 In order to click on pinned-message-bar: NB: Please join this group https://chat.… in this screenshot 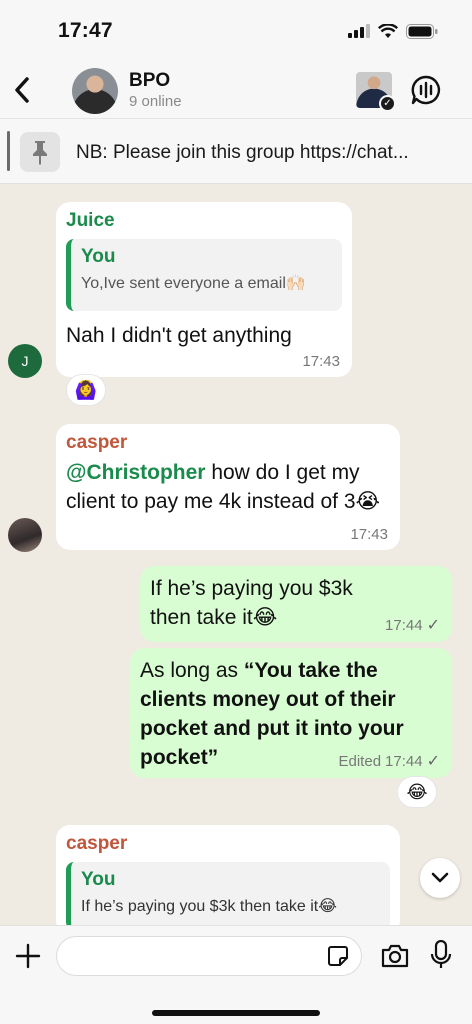, I will do `click(236, 151)`.